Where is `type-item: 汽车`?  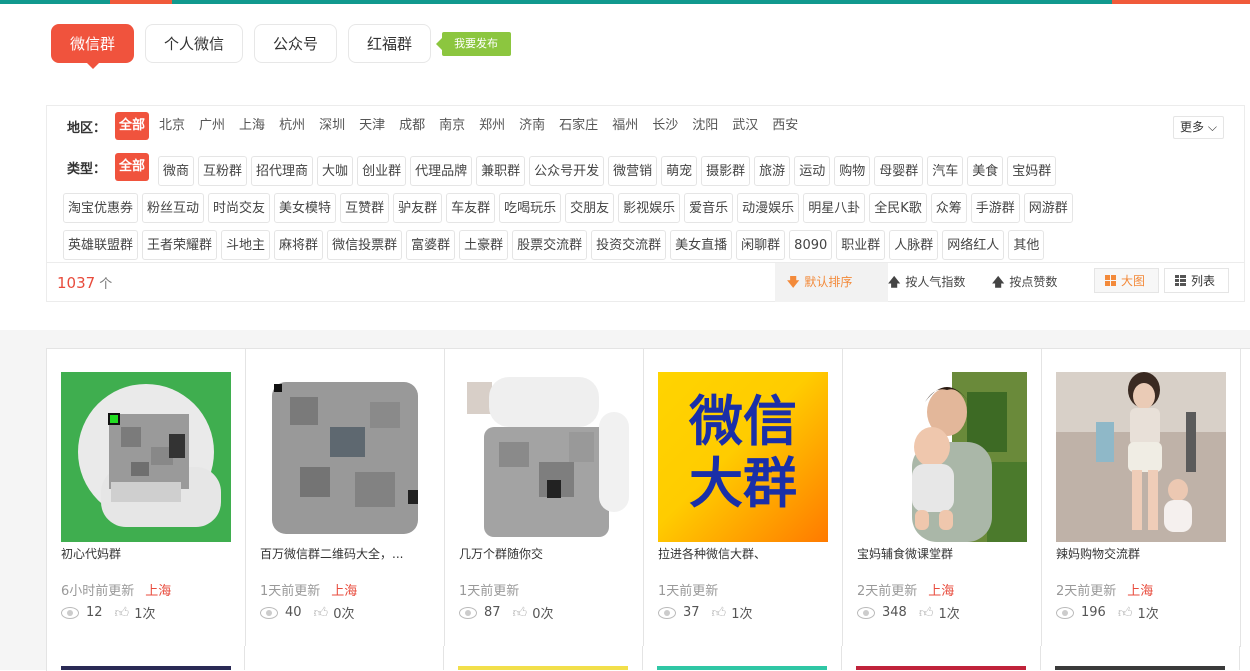 type-item: 汽车 is located at coordinates (945, 170).